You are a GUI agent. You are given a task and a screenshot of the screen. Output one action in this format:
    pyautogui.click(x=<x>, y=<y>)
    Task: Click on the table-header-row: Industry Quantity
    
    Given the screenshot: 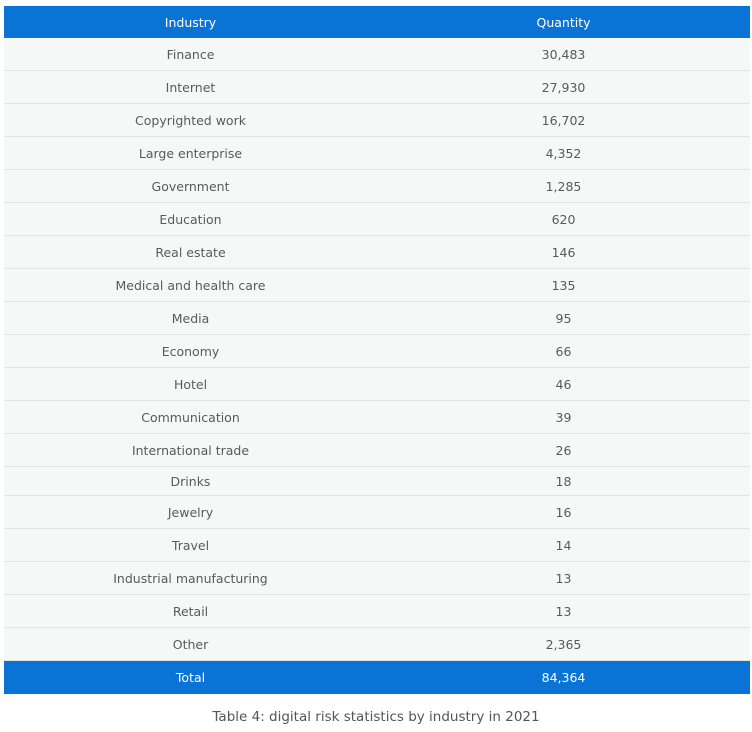 What is the action you would take?
    pyautogui.click(x=377, y=22)
    